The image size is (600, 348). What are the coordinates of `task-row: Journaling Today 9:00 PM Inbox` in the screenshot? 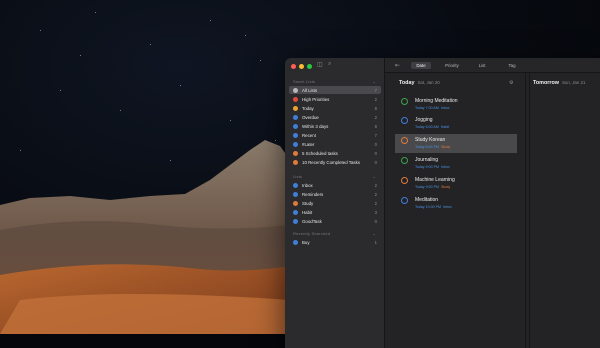 It's located at (456, 163).